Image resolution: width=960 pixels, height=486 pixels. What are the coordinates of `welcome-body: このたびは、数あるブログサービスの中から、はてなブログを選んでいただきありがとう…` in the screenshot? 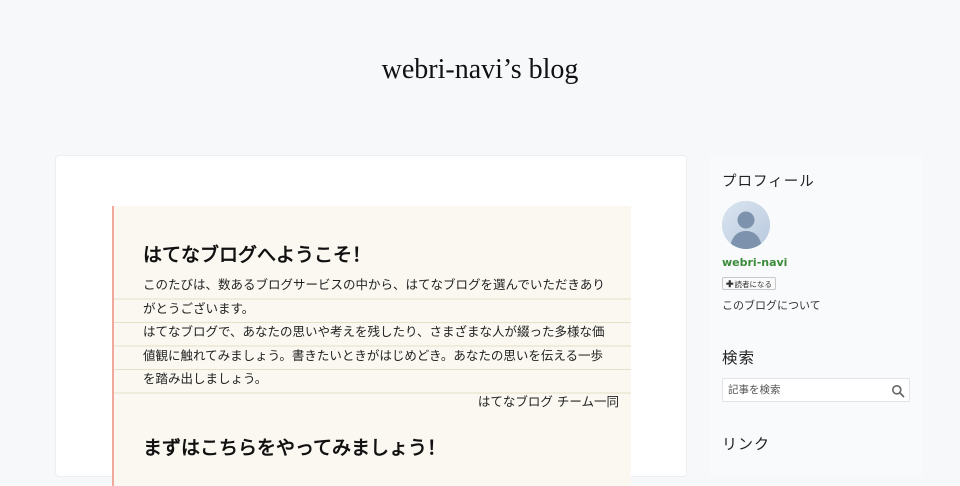 It's located at (376, 332).